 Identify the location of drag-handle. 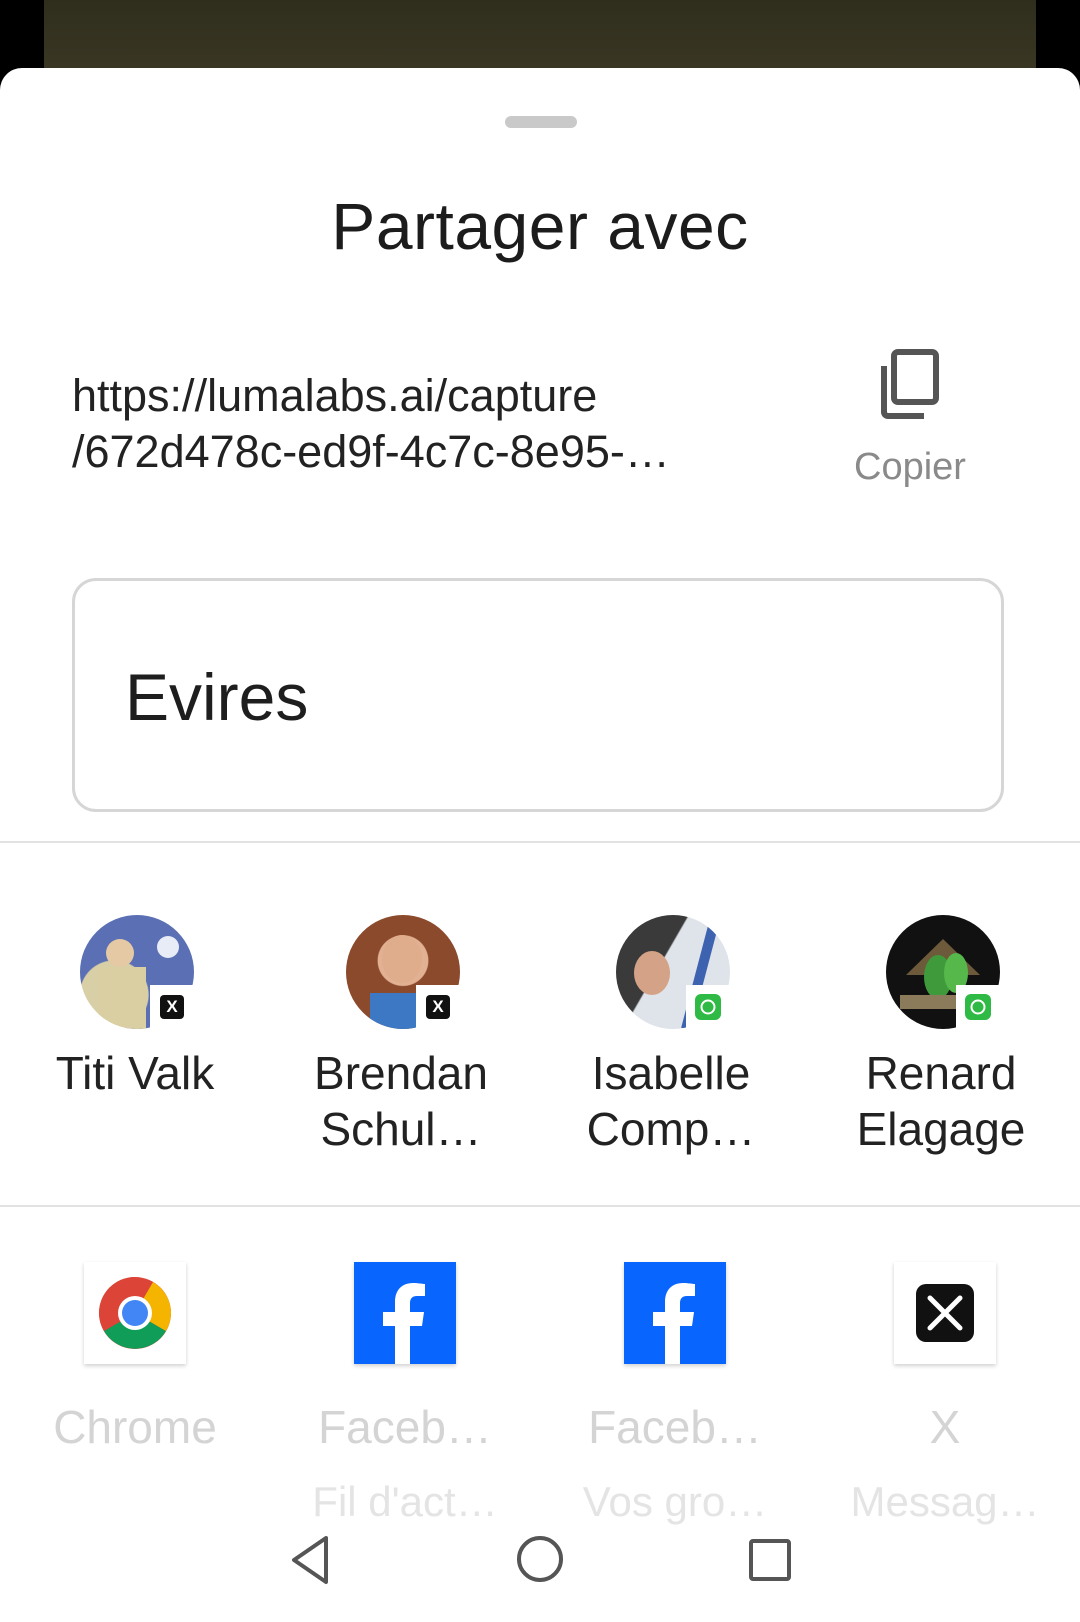
(541, 122).